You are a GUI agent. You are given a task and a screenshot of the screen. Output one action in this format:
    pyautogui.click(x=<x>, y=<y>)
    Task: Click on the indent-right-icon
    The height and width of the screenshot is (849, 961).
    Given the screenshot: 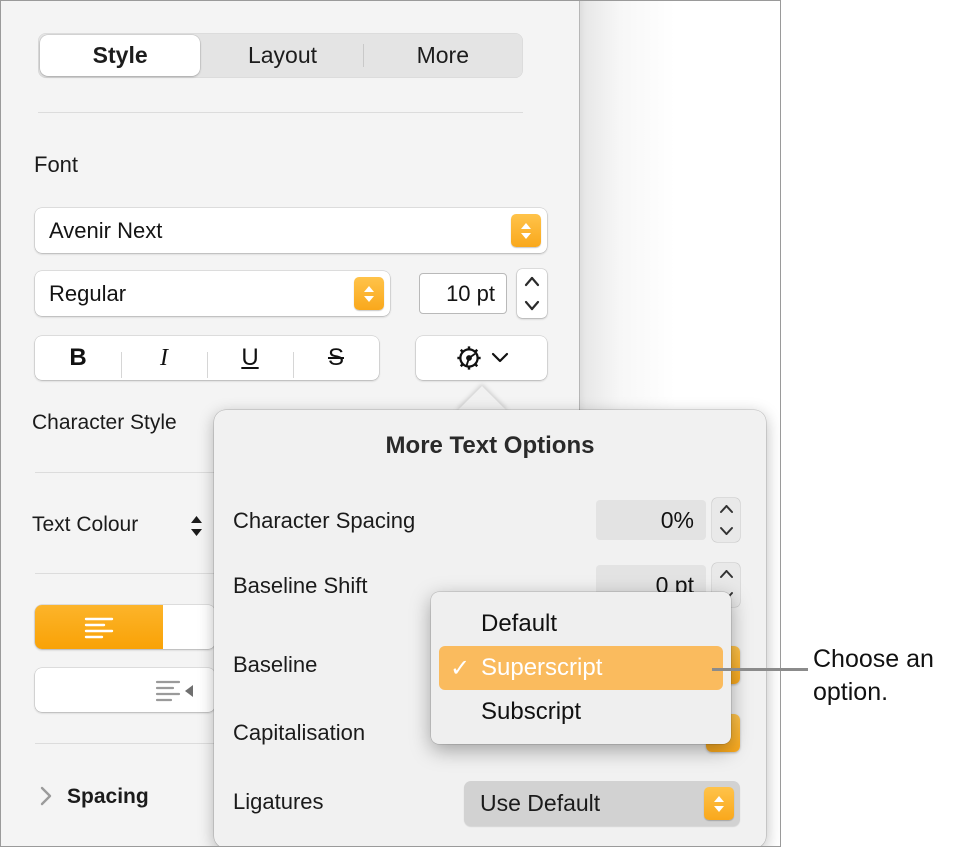 What is the action you would take?
    pyautogui.click(x=174, y=691)
    